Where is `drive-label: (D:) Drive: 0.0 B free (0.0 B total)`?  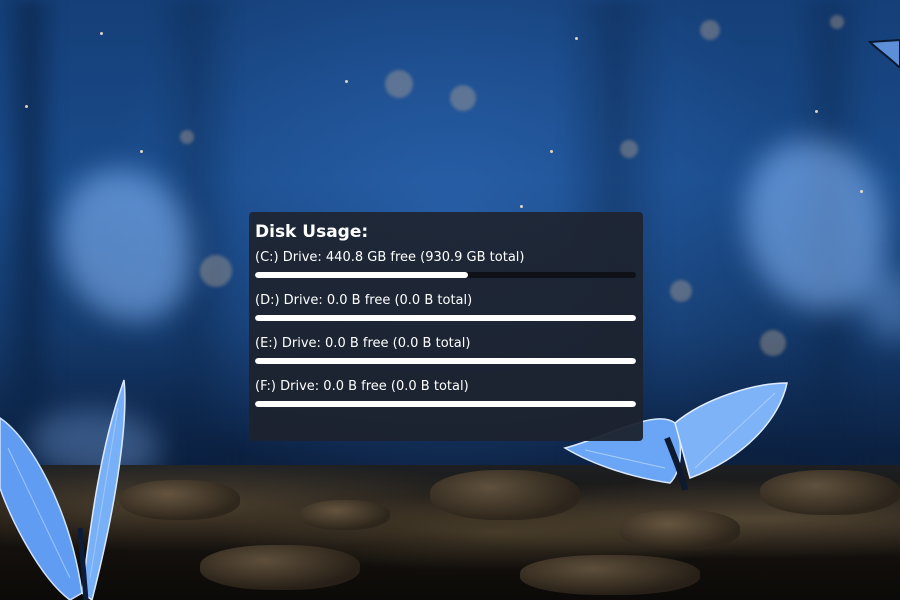 drive-label: (D:) Drive: 0.0 B free (0.0 B total) is located at coordinates (364, 300).